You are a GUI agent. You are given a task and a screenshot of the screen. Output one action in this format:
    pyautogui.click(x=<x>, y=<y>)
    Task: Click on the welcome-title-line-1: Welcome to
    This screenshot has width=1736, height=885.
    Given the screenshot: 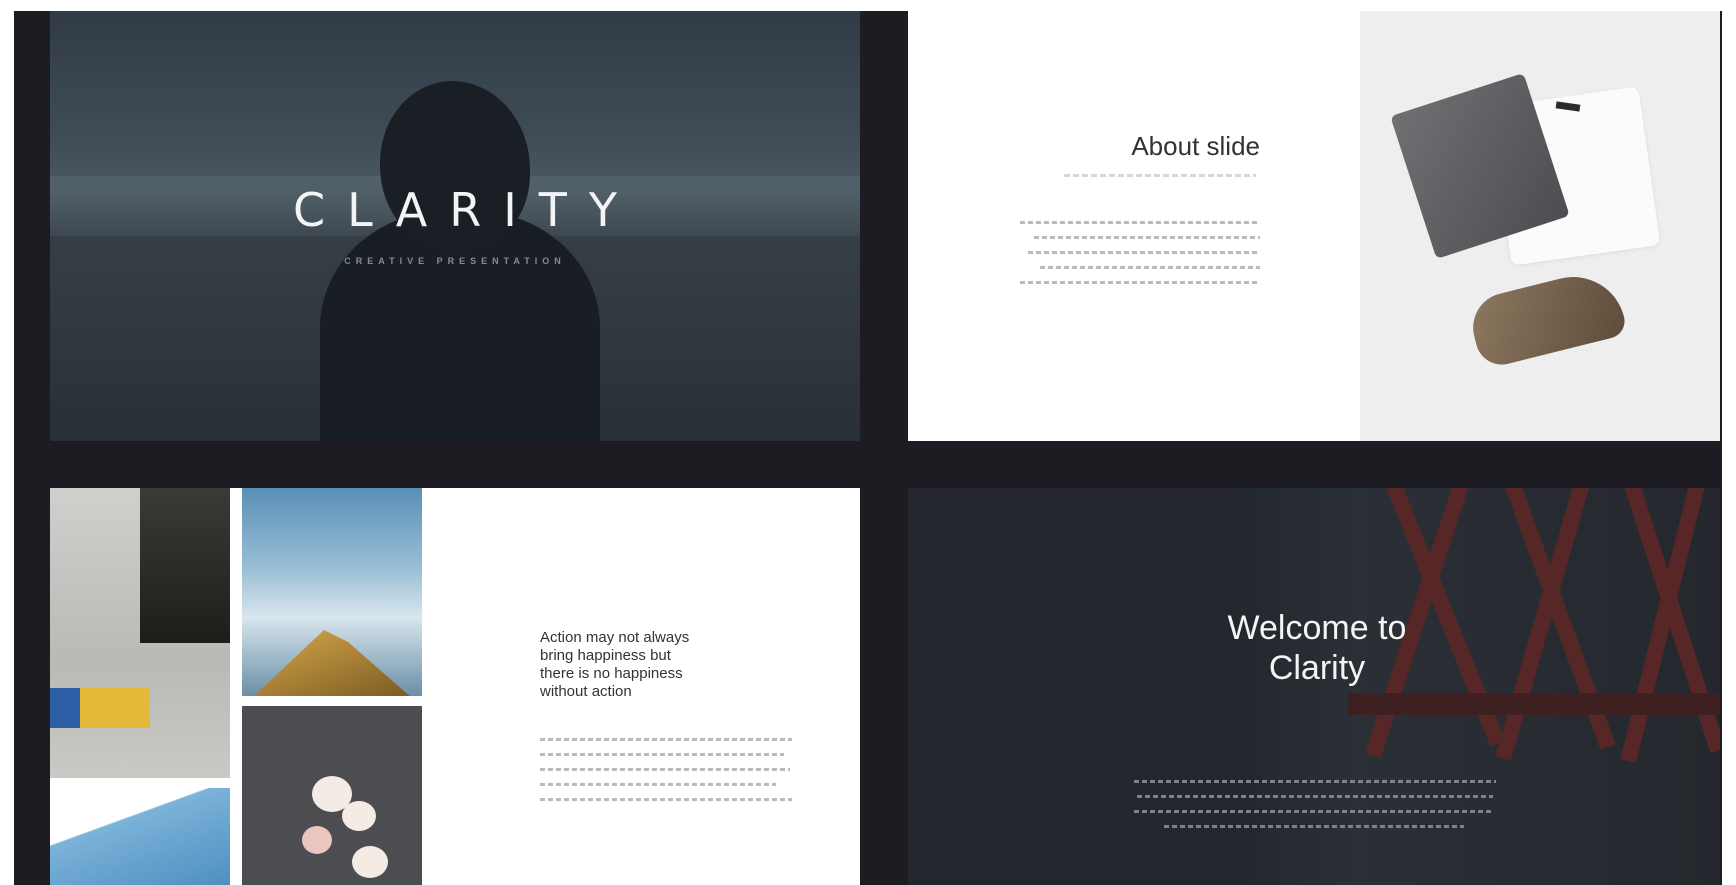 What is the action you would take?
    pyautogui.click(x=1317, y=628)
    